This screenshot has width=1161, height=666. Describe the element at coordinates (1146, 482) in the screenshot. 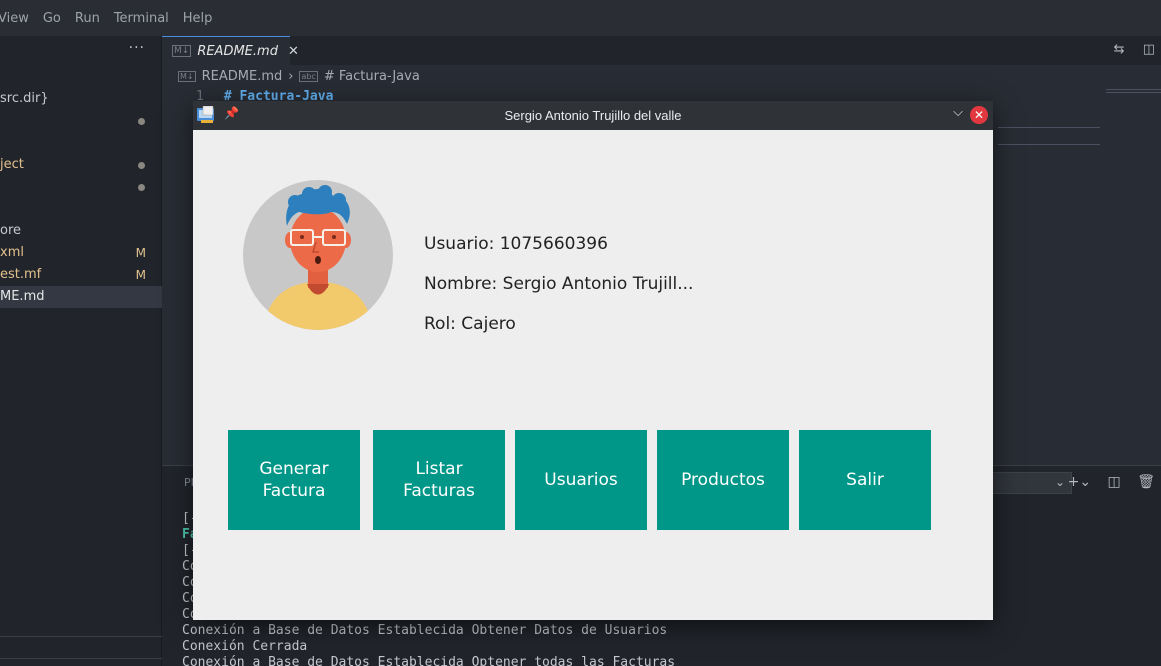

I see `trash-icon: 🗑` at that location.